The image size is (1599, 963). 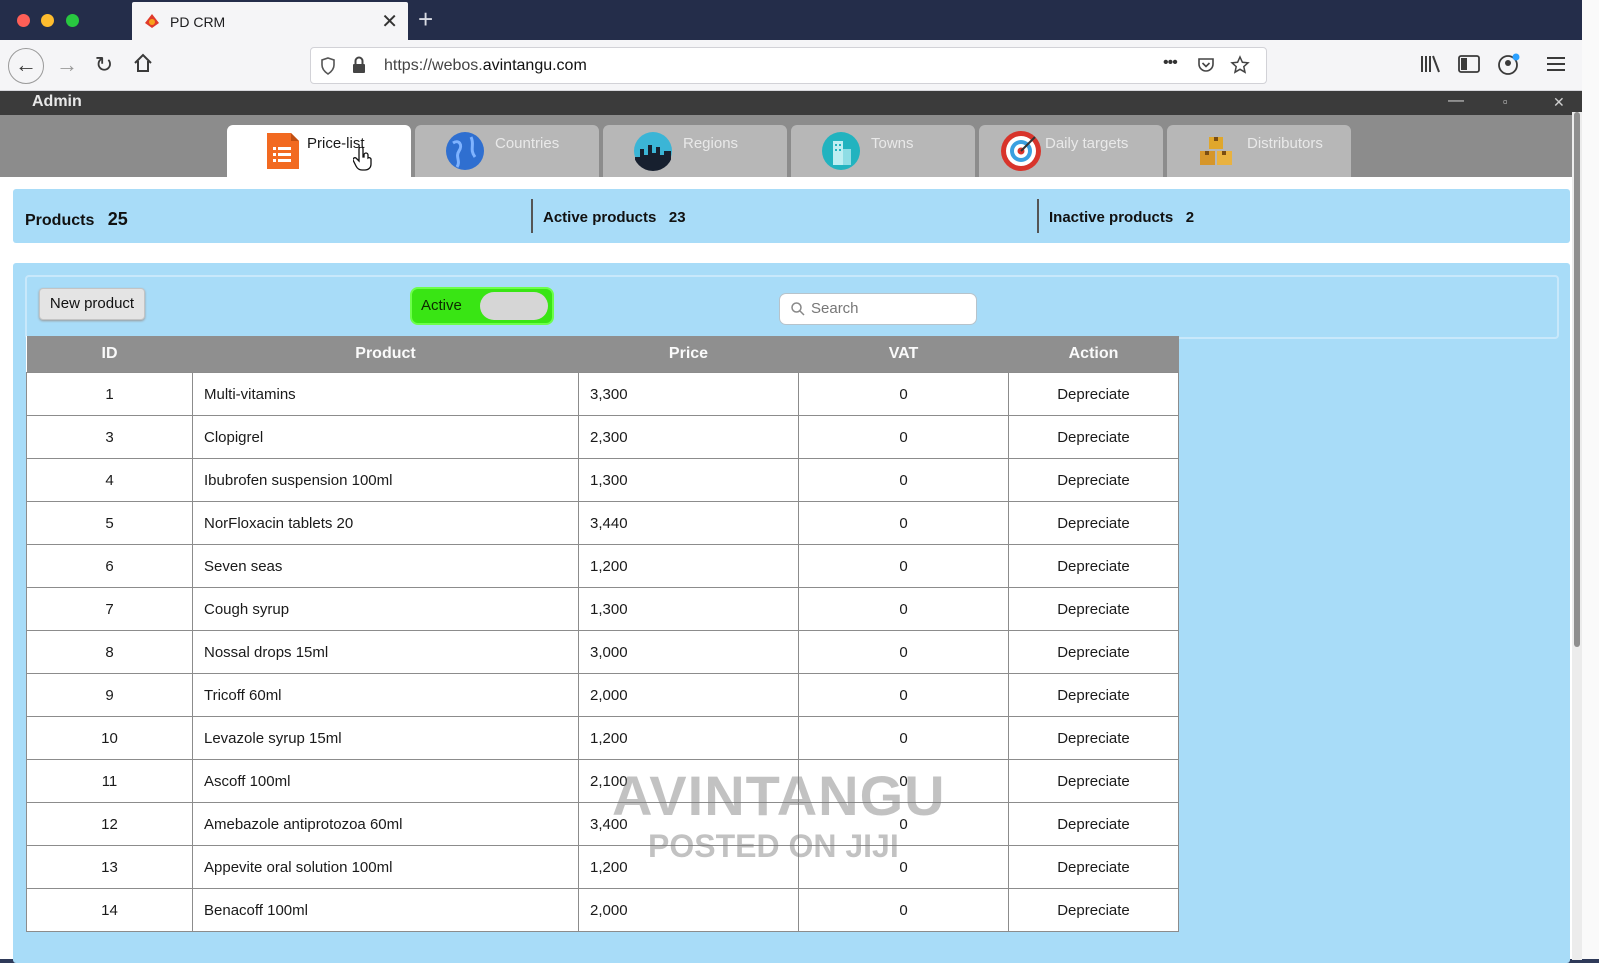 I want to click on cell-price: 1,300, so click(x=688, y=480).